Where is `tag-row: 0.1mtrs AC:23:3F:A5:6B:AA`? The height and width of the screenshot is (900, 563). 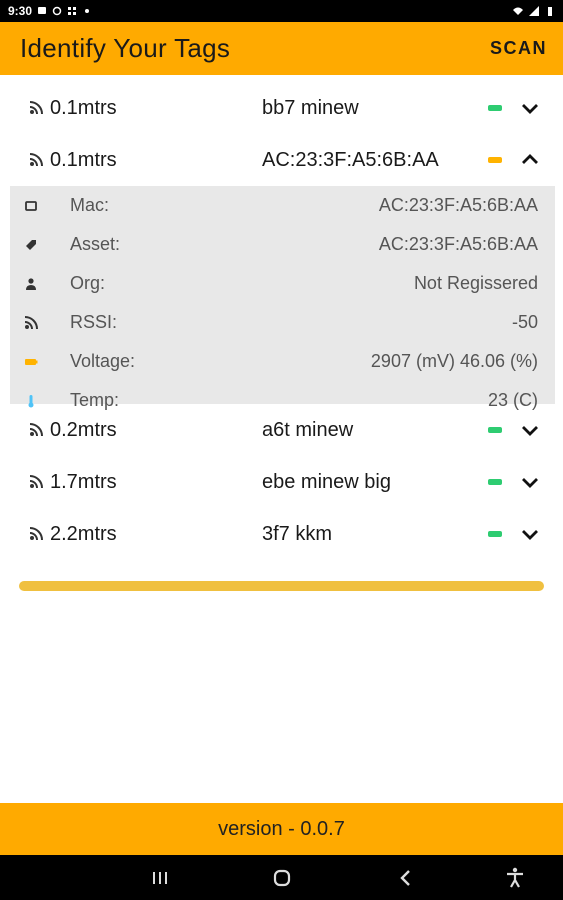 tag-row: 0.1mtrs AC:23:3F:A5:6B:AA is located at coordinates (282, 160).